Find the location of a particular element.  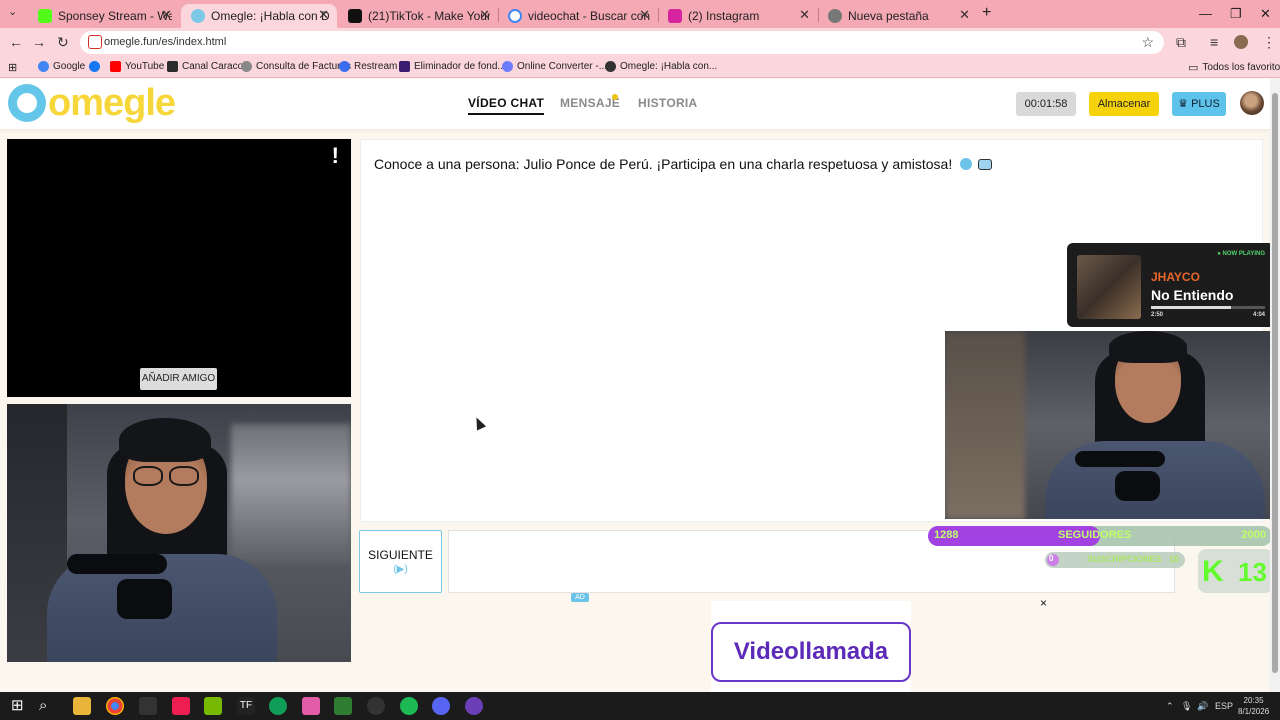

window-close-icon: ✕ is located at coordinates (1265, 14).